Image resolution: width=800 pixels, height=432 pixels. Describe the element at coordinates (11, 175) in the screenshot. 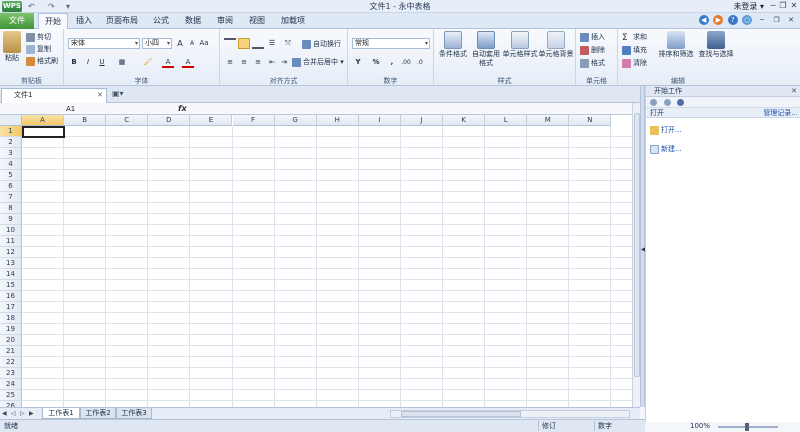

I see `row-header: 5` at that location.